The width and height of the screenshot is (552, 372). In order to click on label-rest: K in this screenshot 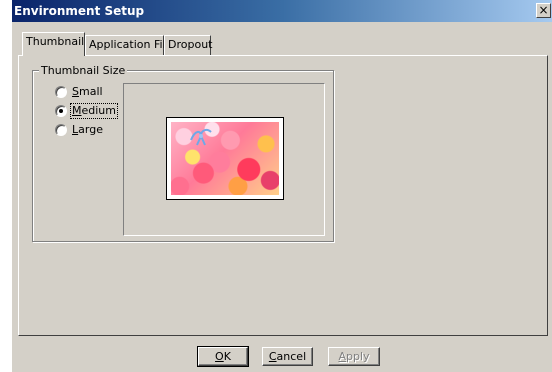, I will do `click(227, 356)`.